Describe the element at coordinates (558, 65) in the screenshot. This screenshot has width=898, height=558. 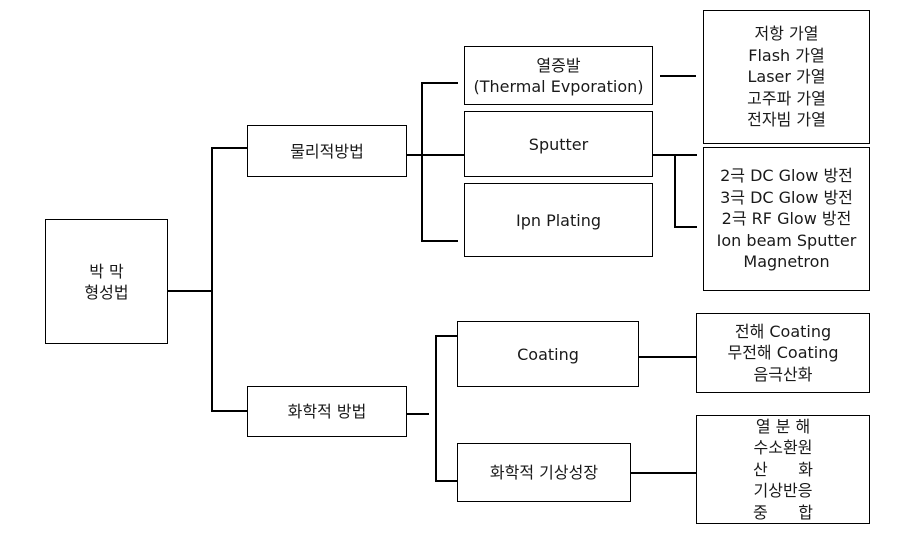
I see `thermal-line-1: 열증발` at that location.